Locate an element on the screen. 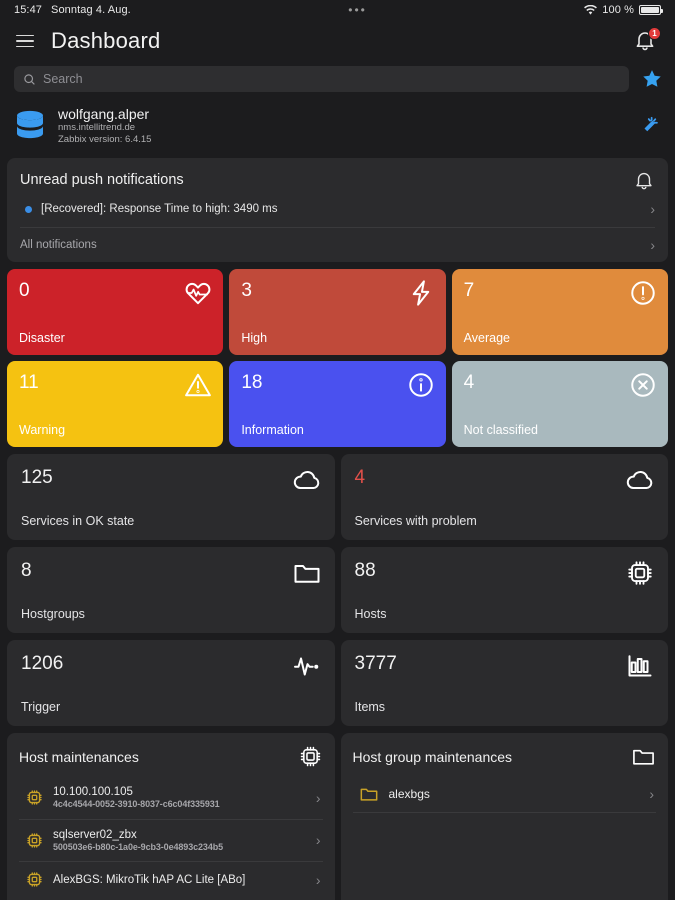  host-maintenance-body: AlexBGS: MikroTik hAP AC Lite [ABo] is located at coordinates (180, 880).